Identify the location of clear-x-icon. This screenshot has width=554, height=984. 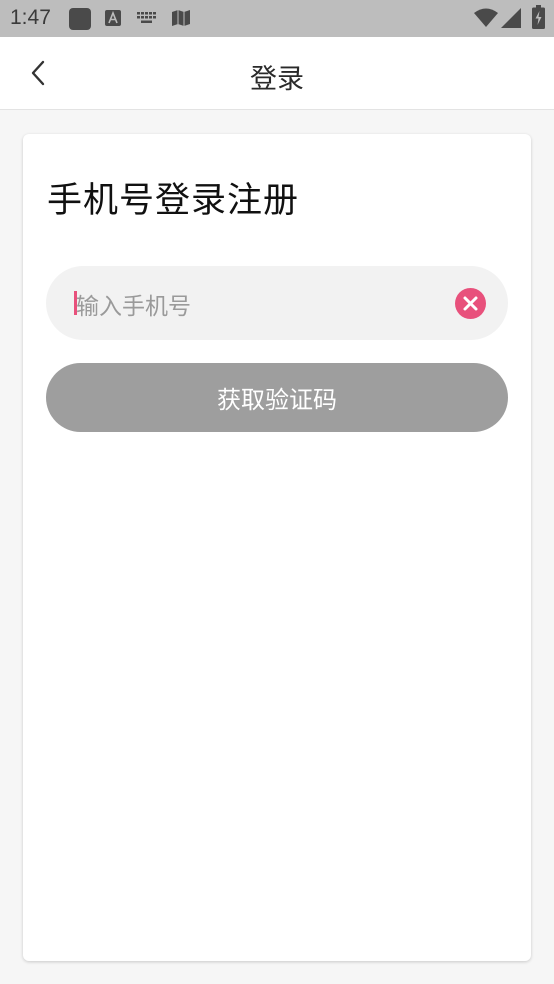
(470, 303).